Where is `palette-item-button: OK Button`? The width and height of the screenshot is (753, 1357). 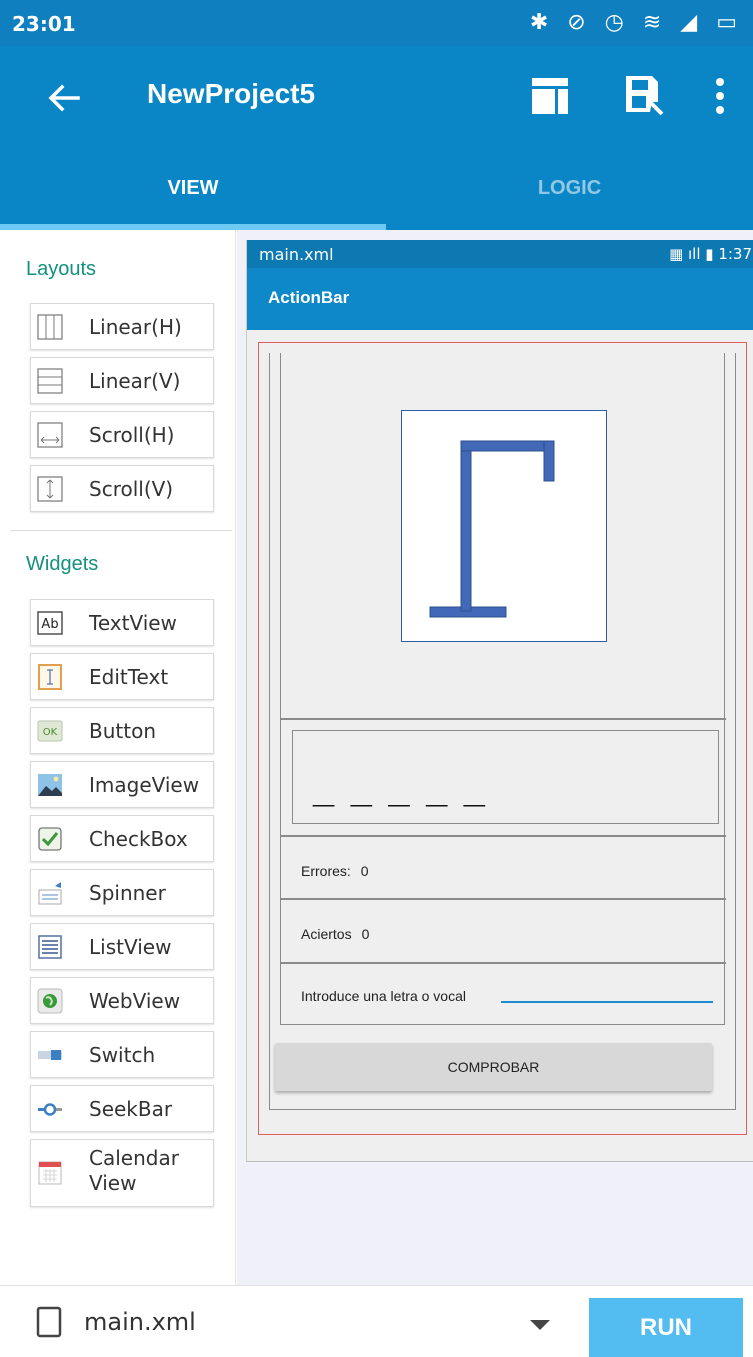 palette-item-button: OK Button is located at coordinates (122, 730).